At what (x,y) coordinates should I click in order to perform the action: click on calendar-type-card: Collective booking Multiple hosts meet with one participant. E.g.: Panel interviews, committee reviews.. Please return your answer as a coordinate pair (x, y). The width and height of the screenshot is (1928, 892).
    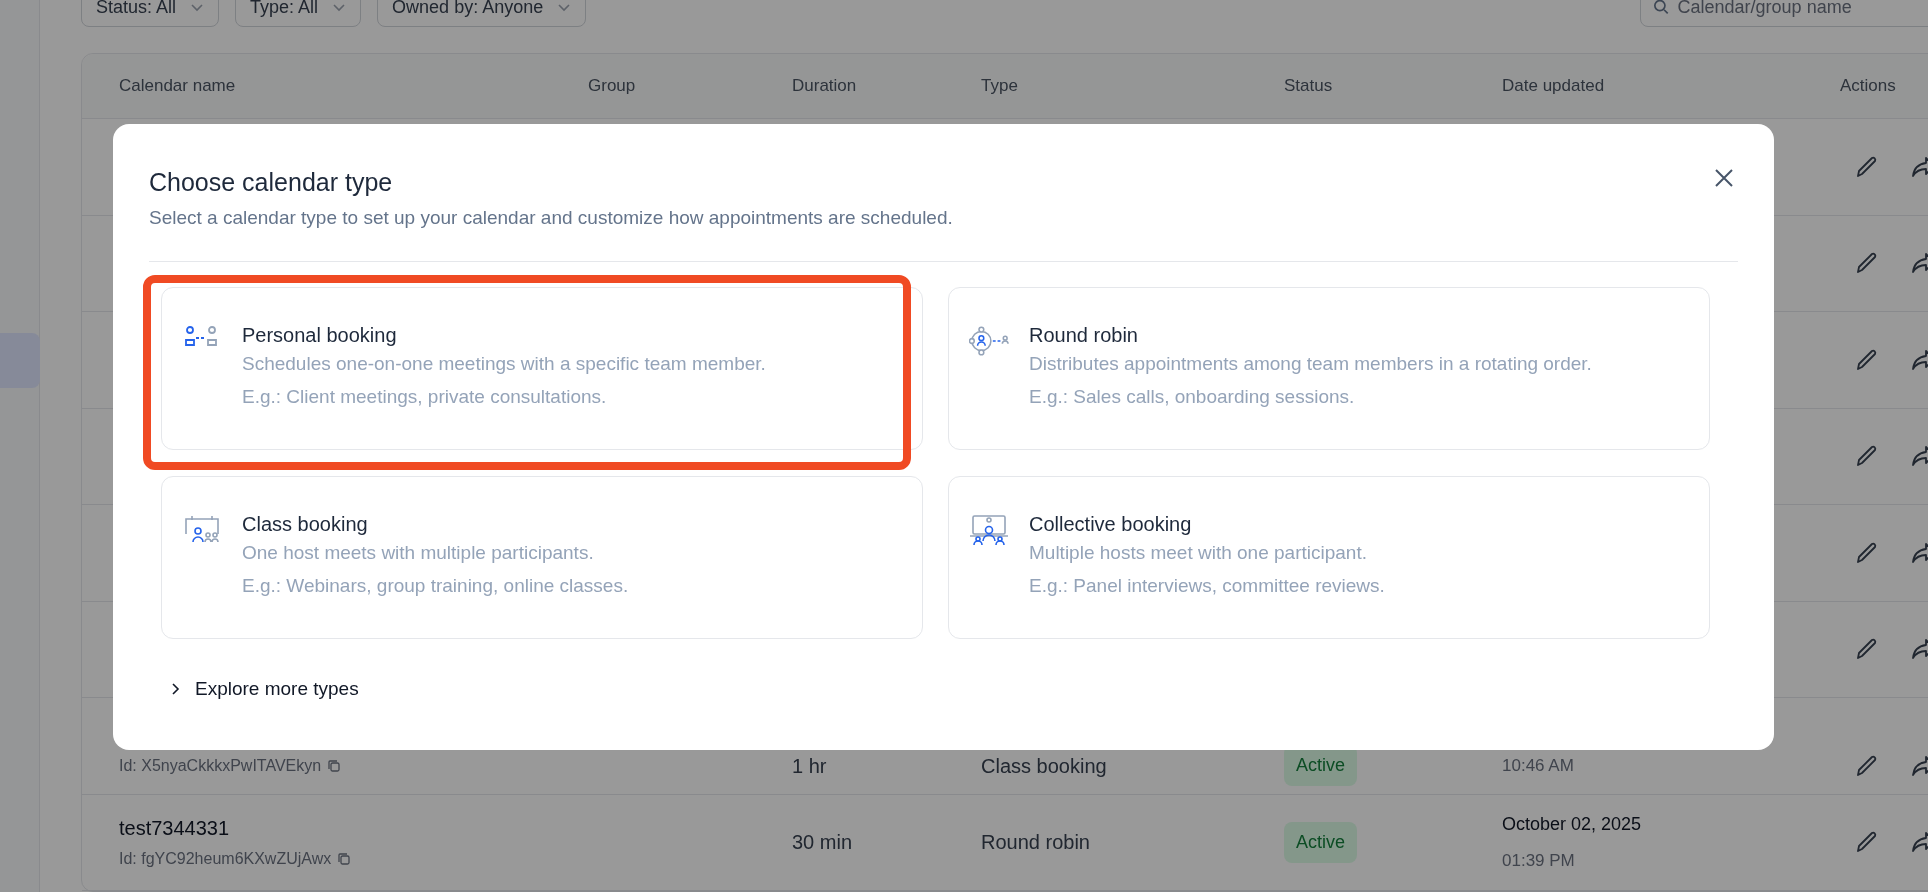
    Looking at the image, I should click on (1329, 557).